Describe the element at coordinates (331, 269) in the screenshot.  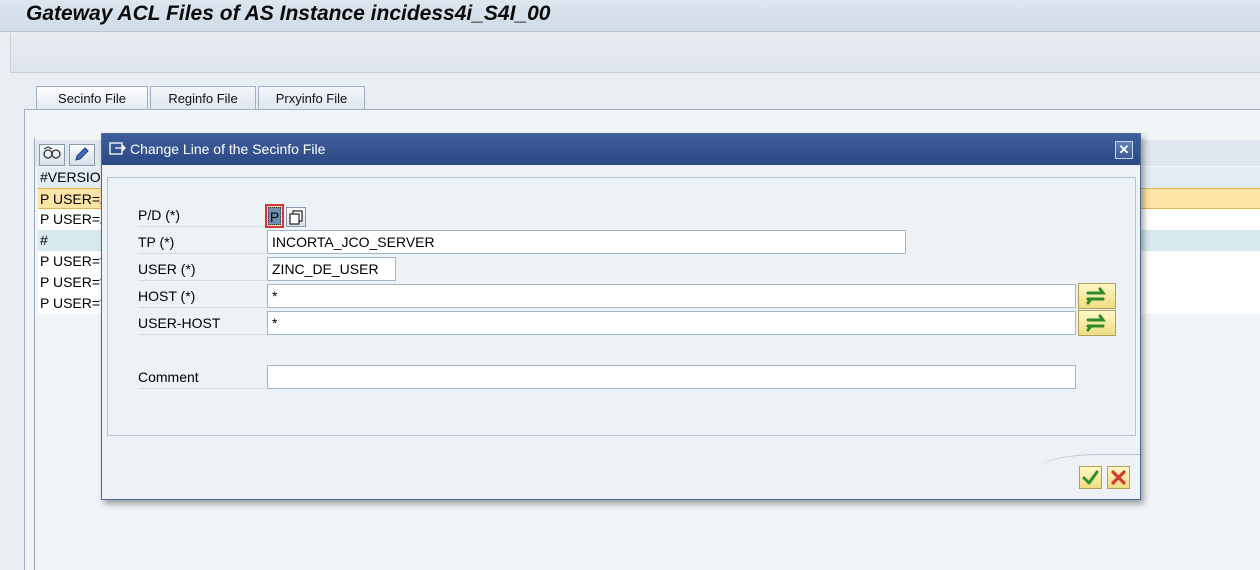
I see `user-input` at that location.